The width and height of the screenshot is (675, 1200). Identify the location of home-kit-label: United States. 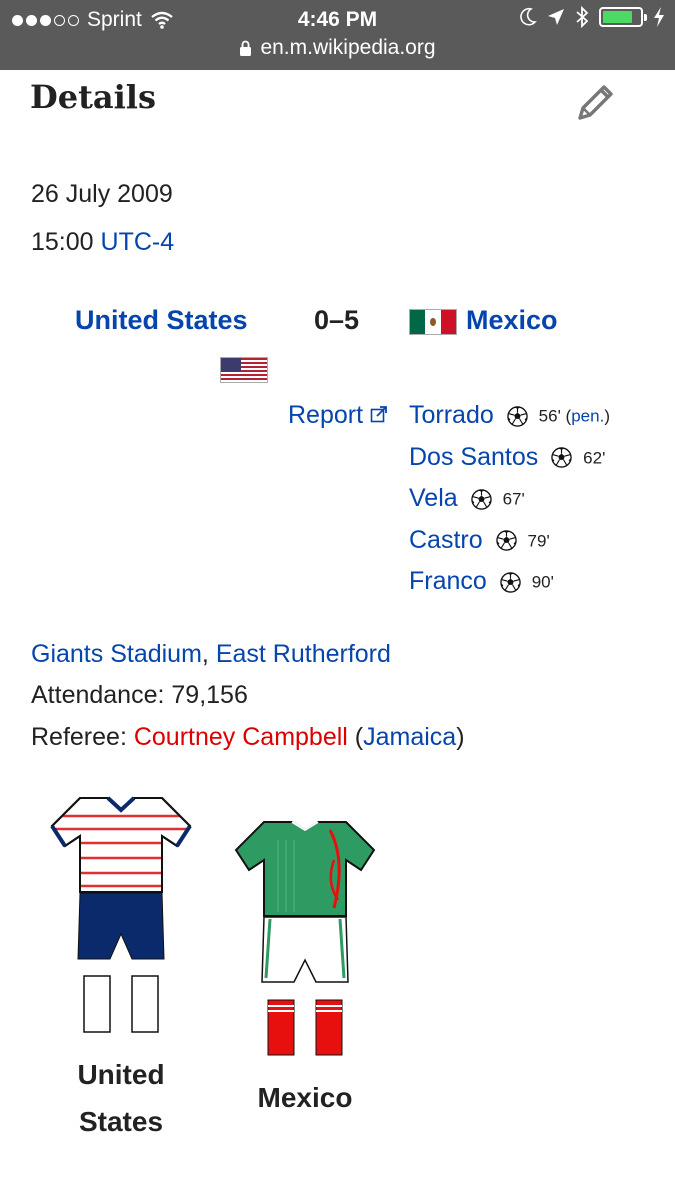
(121, 1098).